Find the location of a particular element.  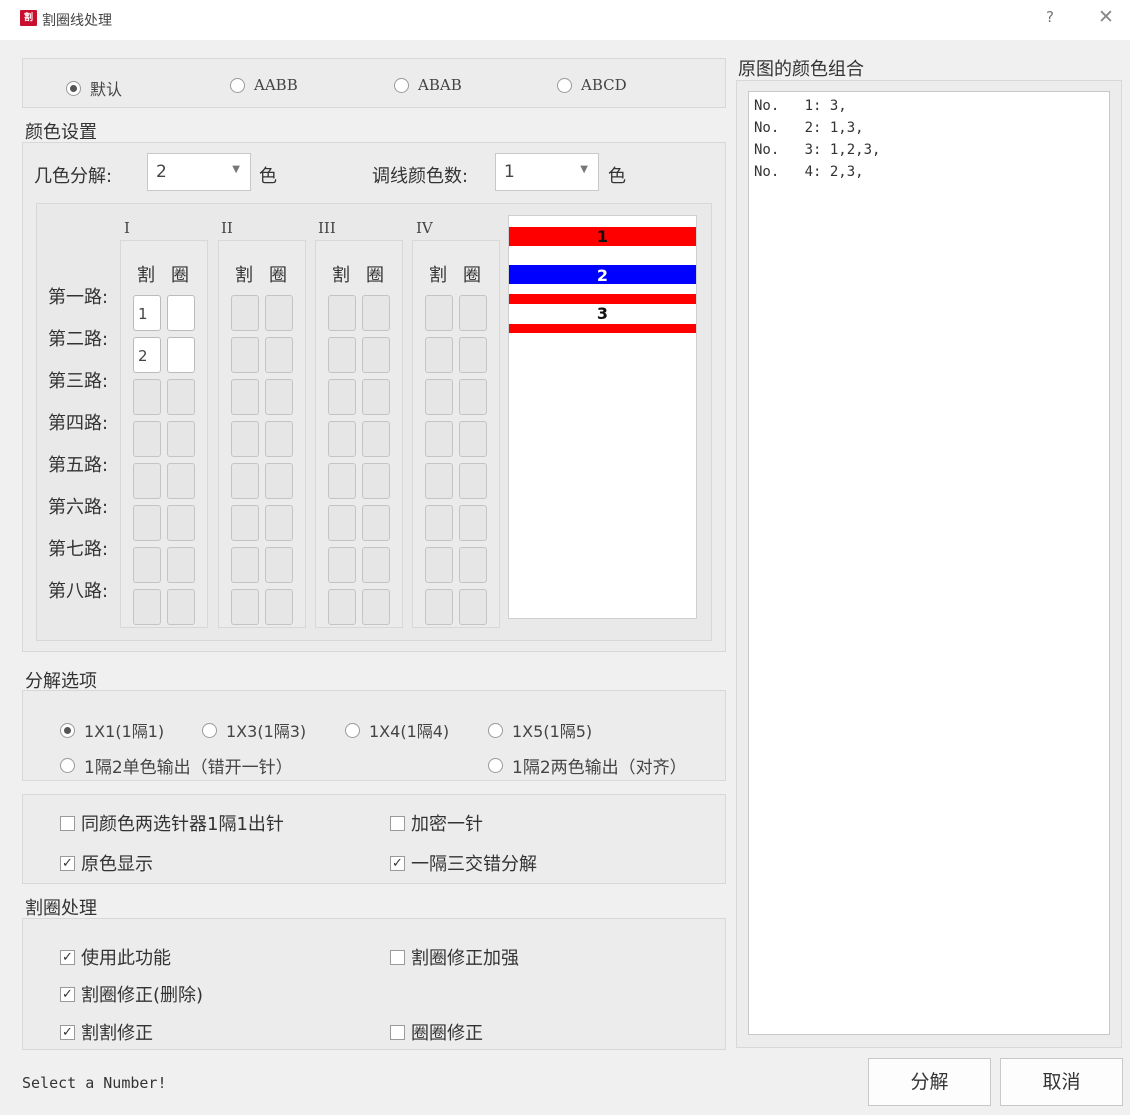

loop-cell-r5-c1 is located at coordinates (181, 481).